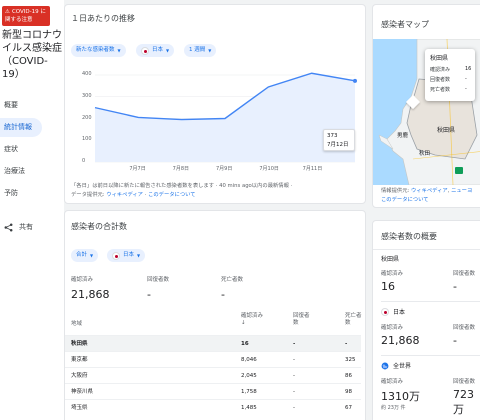 This screenshot has height=420, width=480. What do you see at coordinates (400, 340) in the screenshot?
I see `overview-japan-confirmed-value: 21,868` at bounding box center [400, 340].